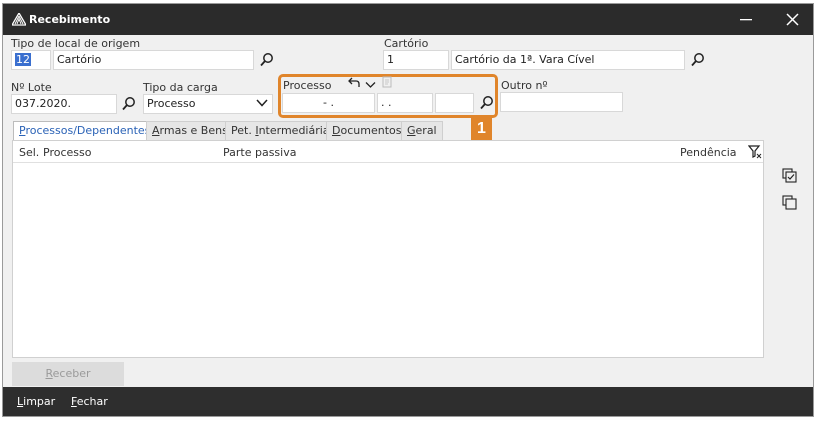 The height and width of the screenshot is (421, 817). What do you see at coordinates (31, 87) in the screenshot?
I see `lote-label: Nº Lote` at bounding box center [31, 87].